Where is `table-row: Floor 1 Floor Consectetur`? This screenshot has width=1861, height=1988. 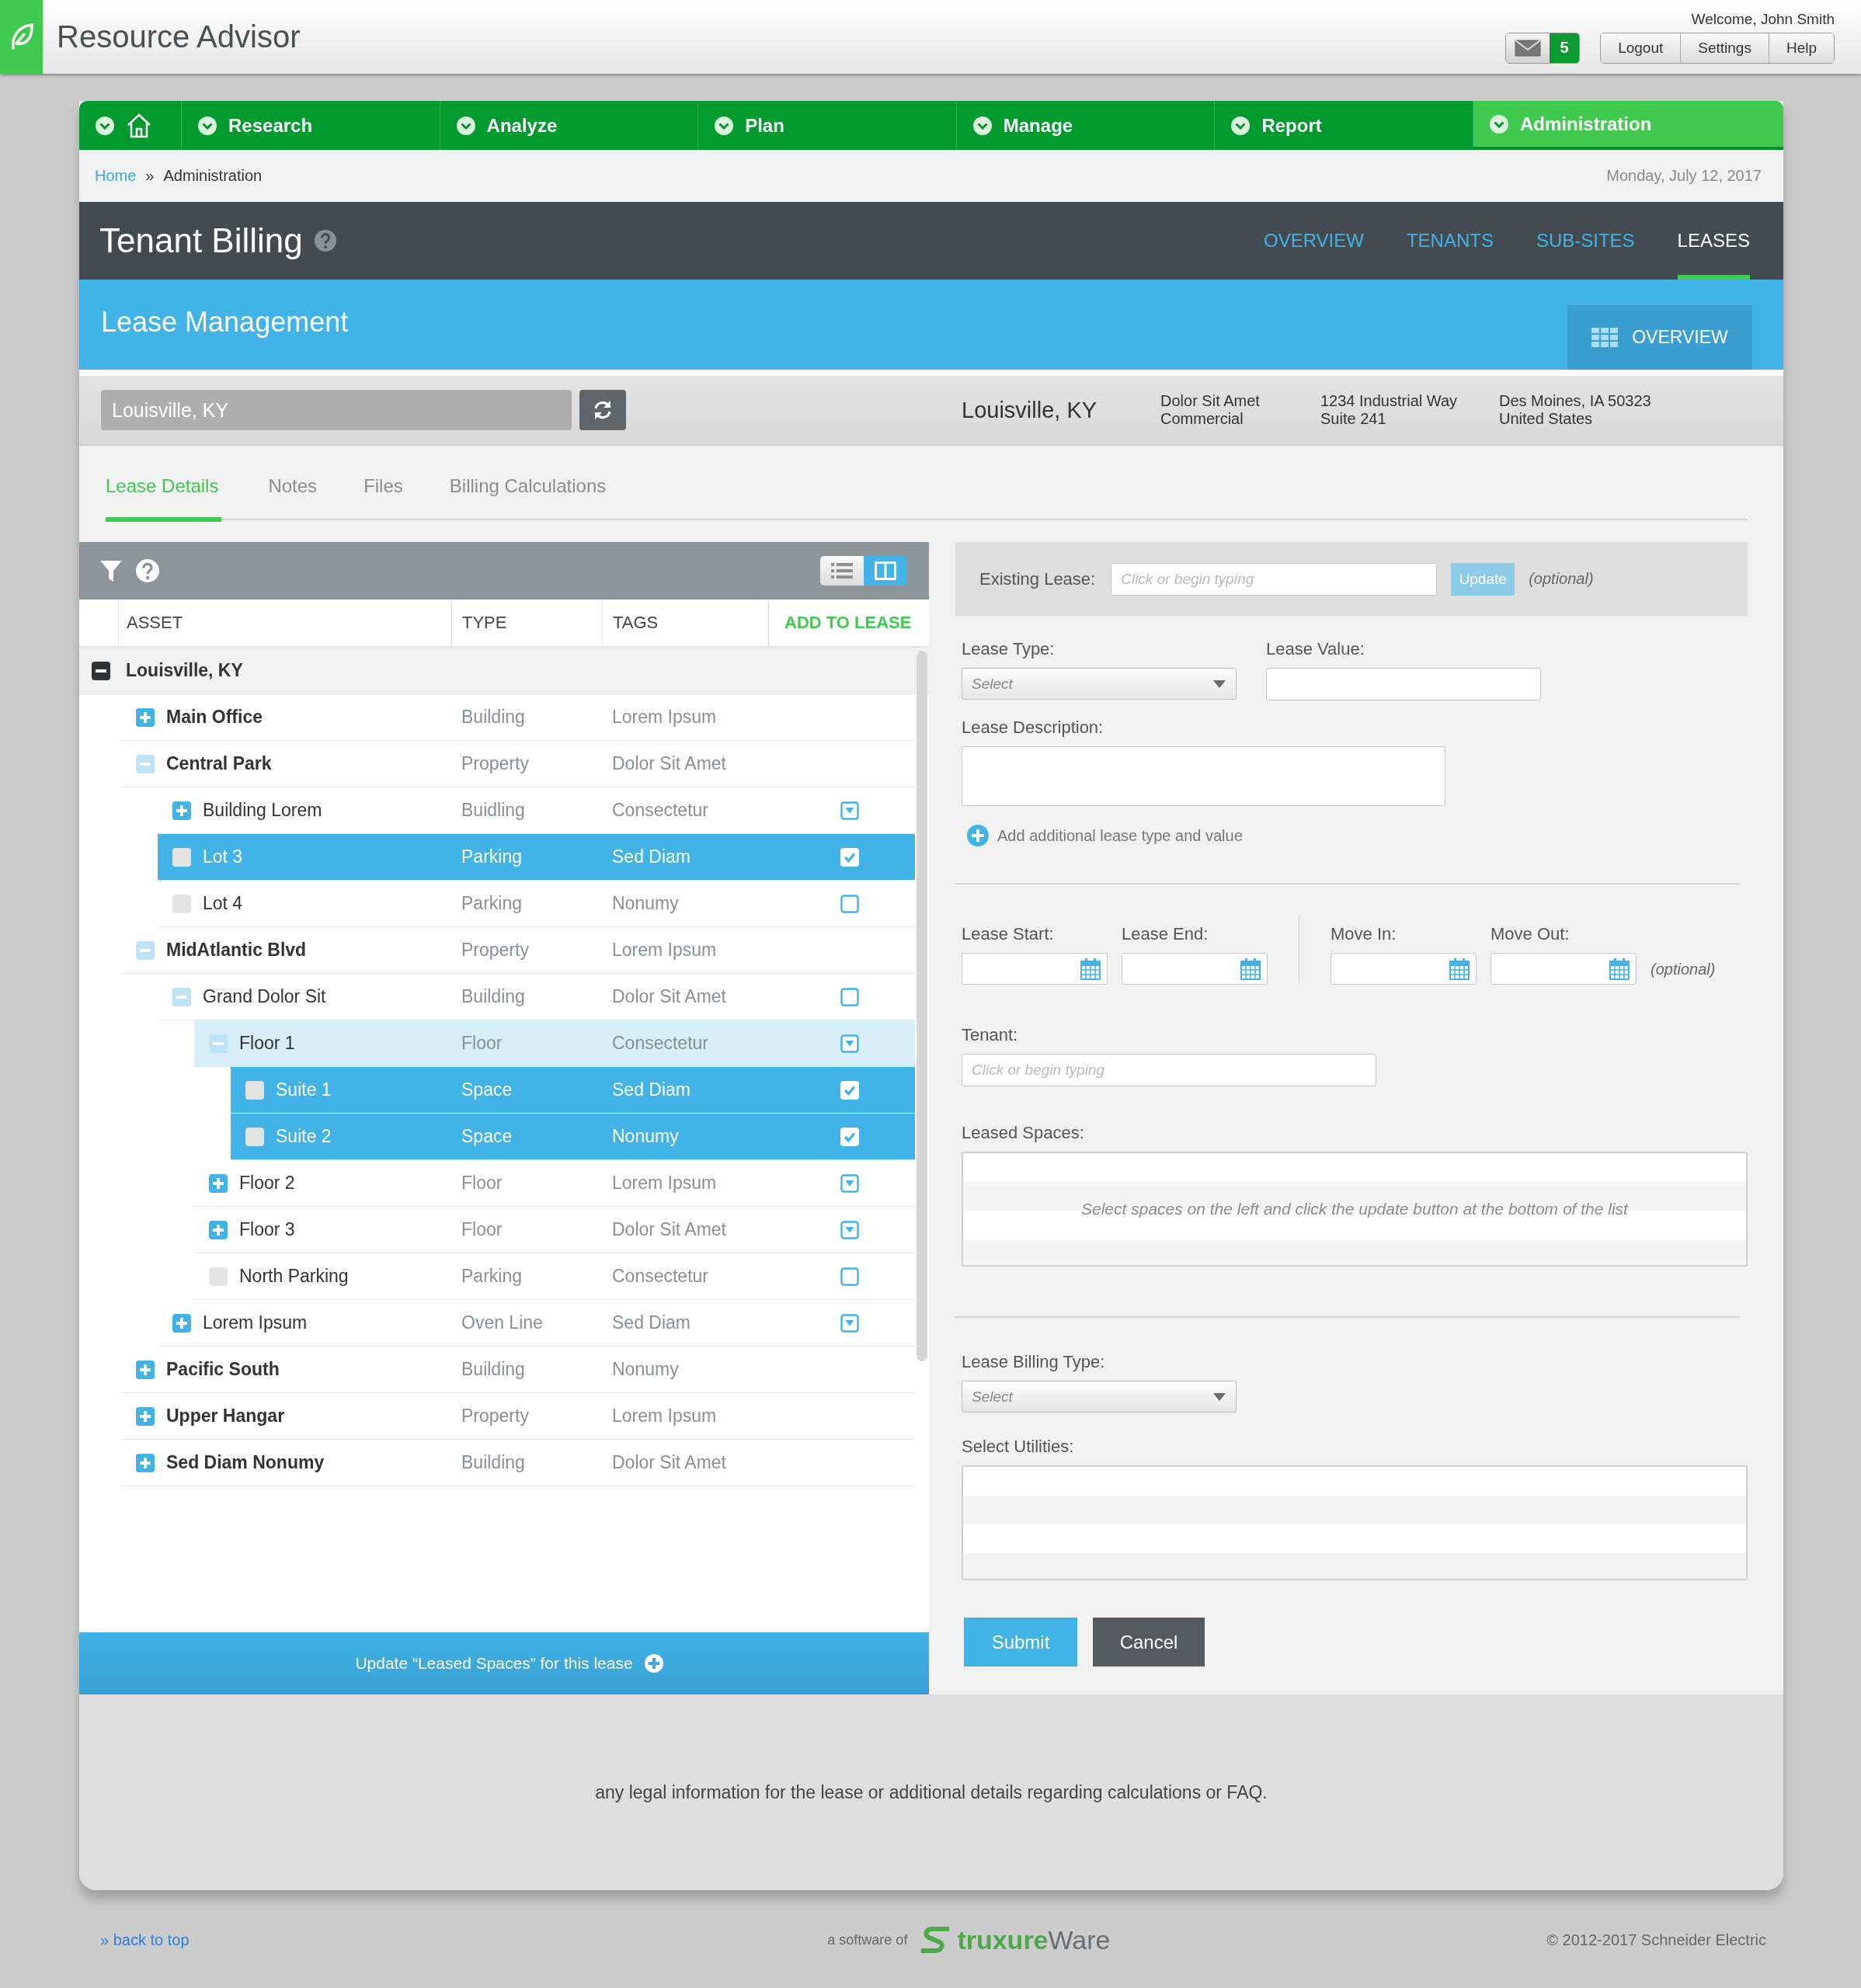
table-row: Floor 1 Floor Consectetur is located at coordinates (554, 1043).